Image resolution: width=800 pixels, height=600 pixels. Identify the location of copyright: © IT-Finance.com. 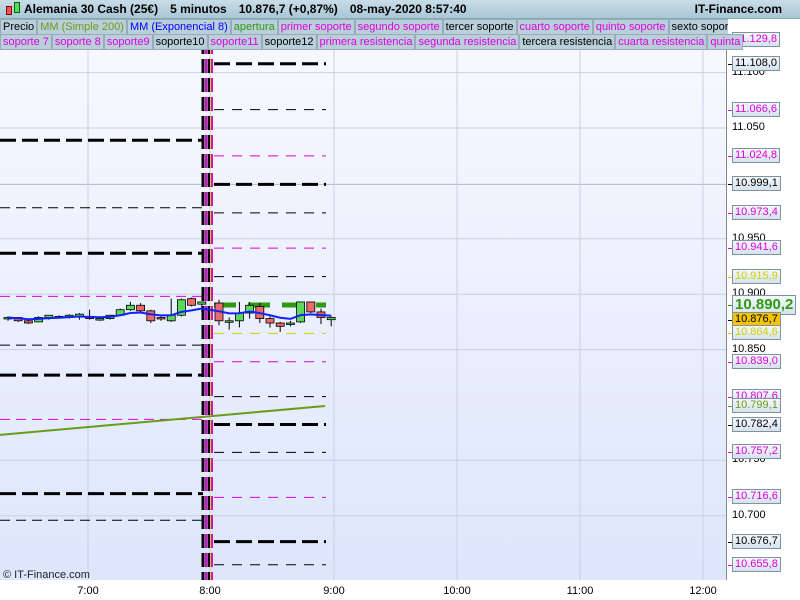
(46, 575).